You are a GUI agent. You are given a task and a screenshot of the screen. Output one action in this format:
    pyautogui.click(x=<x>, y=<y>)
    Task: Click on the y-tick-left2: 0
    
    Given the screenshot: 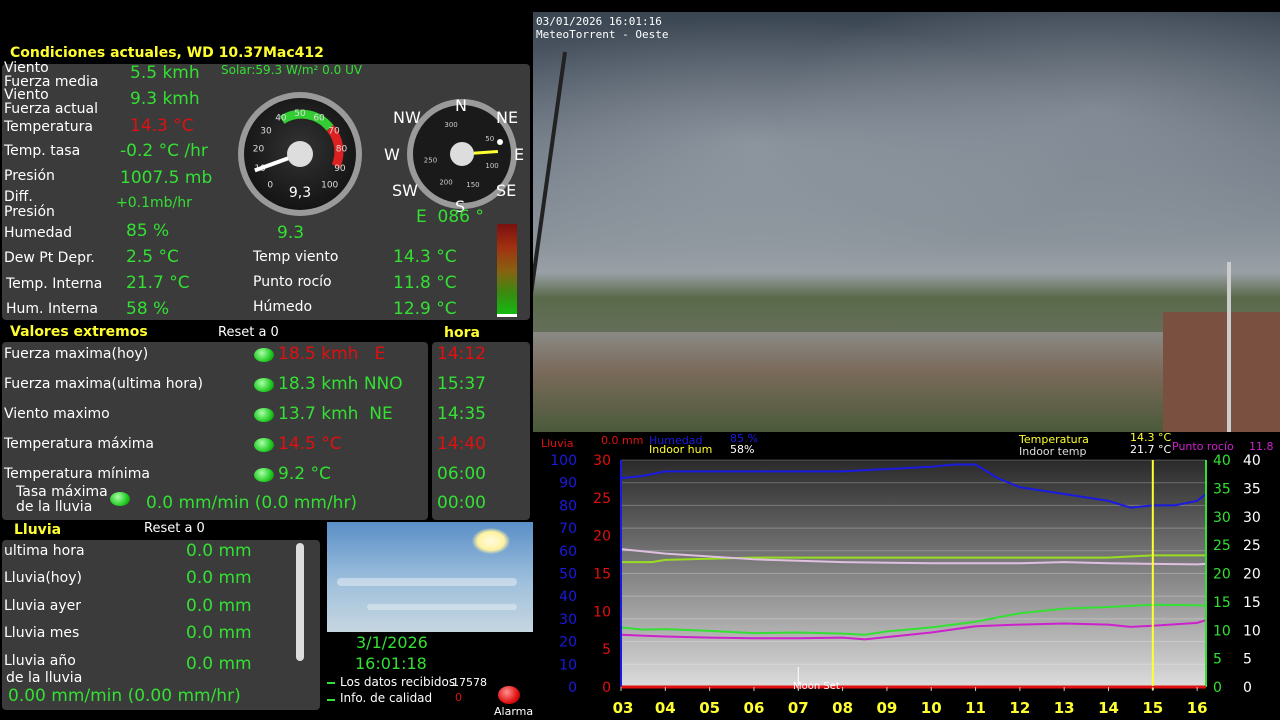 What is the action you would take?
    pyautogui.click(x=606, y=688)
    